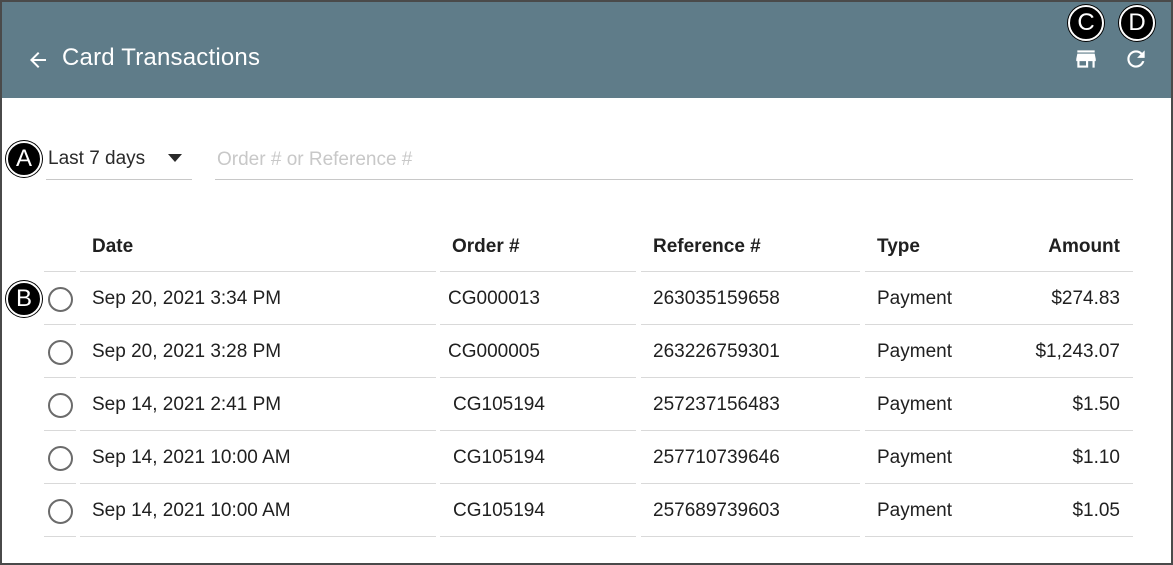 Image resolution: width=1173 pixels, height=565 pixels. Describe the element at coordinates (24, 299) in the screenshot. I see `callout-marker-b: B` at that location.